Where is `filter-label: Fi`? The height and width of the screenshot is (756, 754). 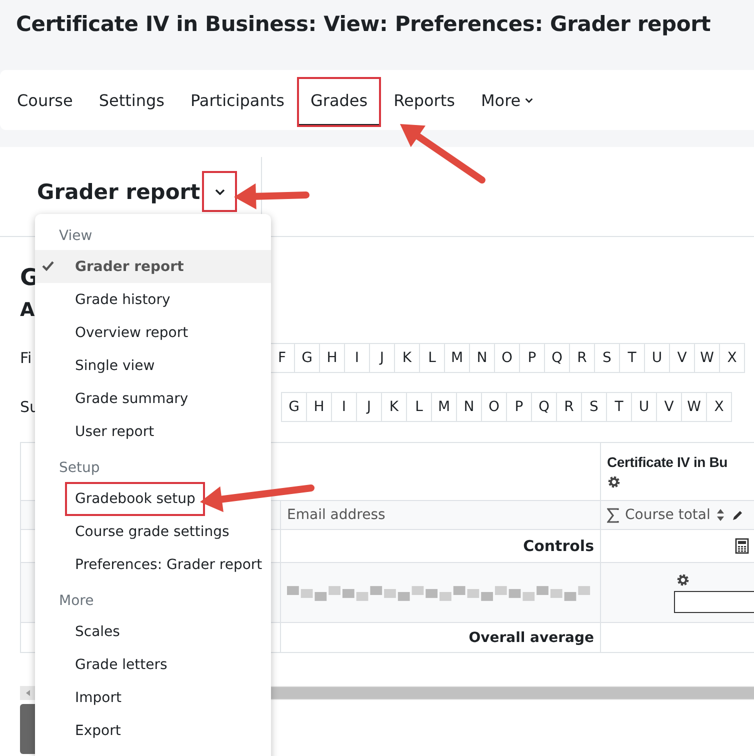
filter-label: Fi is located at coordinates (26, 358).